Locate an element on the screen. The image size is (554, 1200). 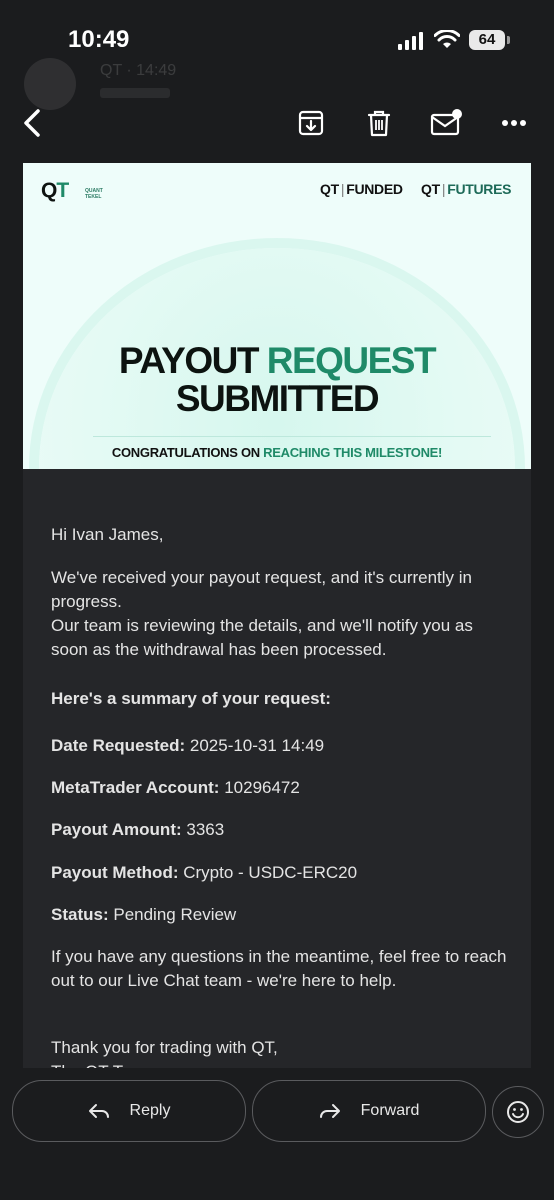
reply-label: Reply is located at coordinates (150, 1110).